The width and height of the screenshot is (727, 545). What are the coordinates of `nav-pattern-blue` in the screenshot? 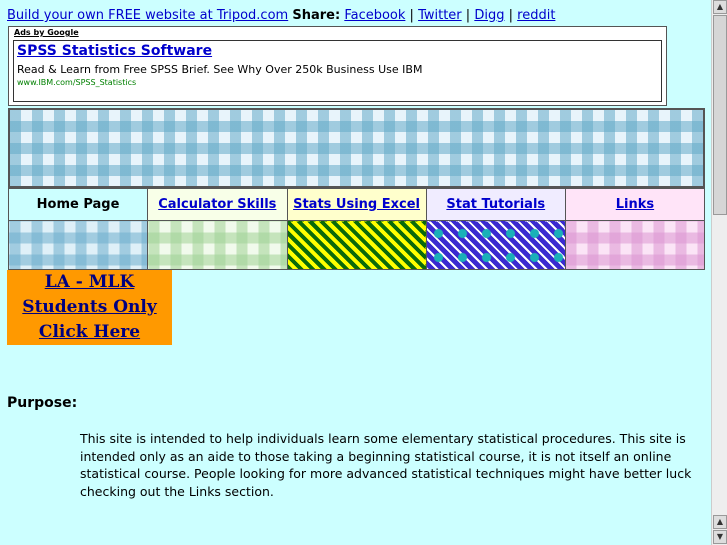 It's located at (78, 245).